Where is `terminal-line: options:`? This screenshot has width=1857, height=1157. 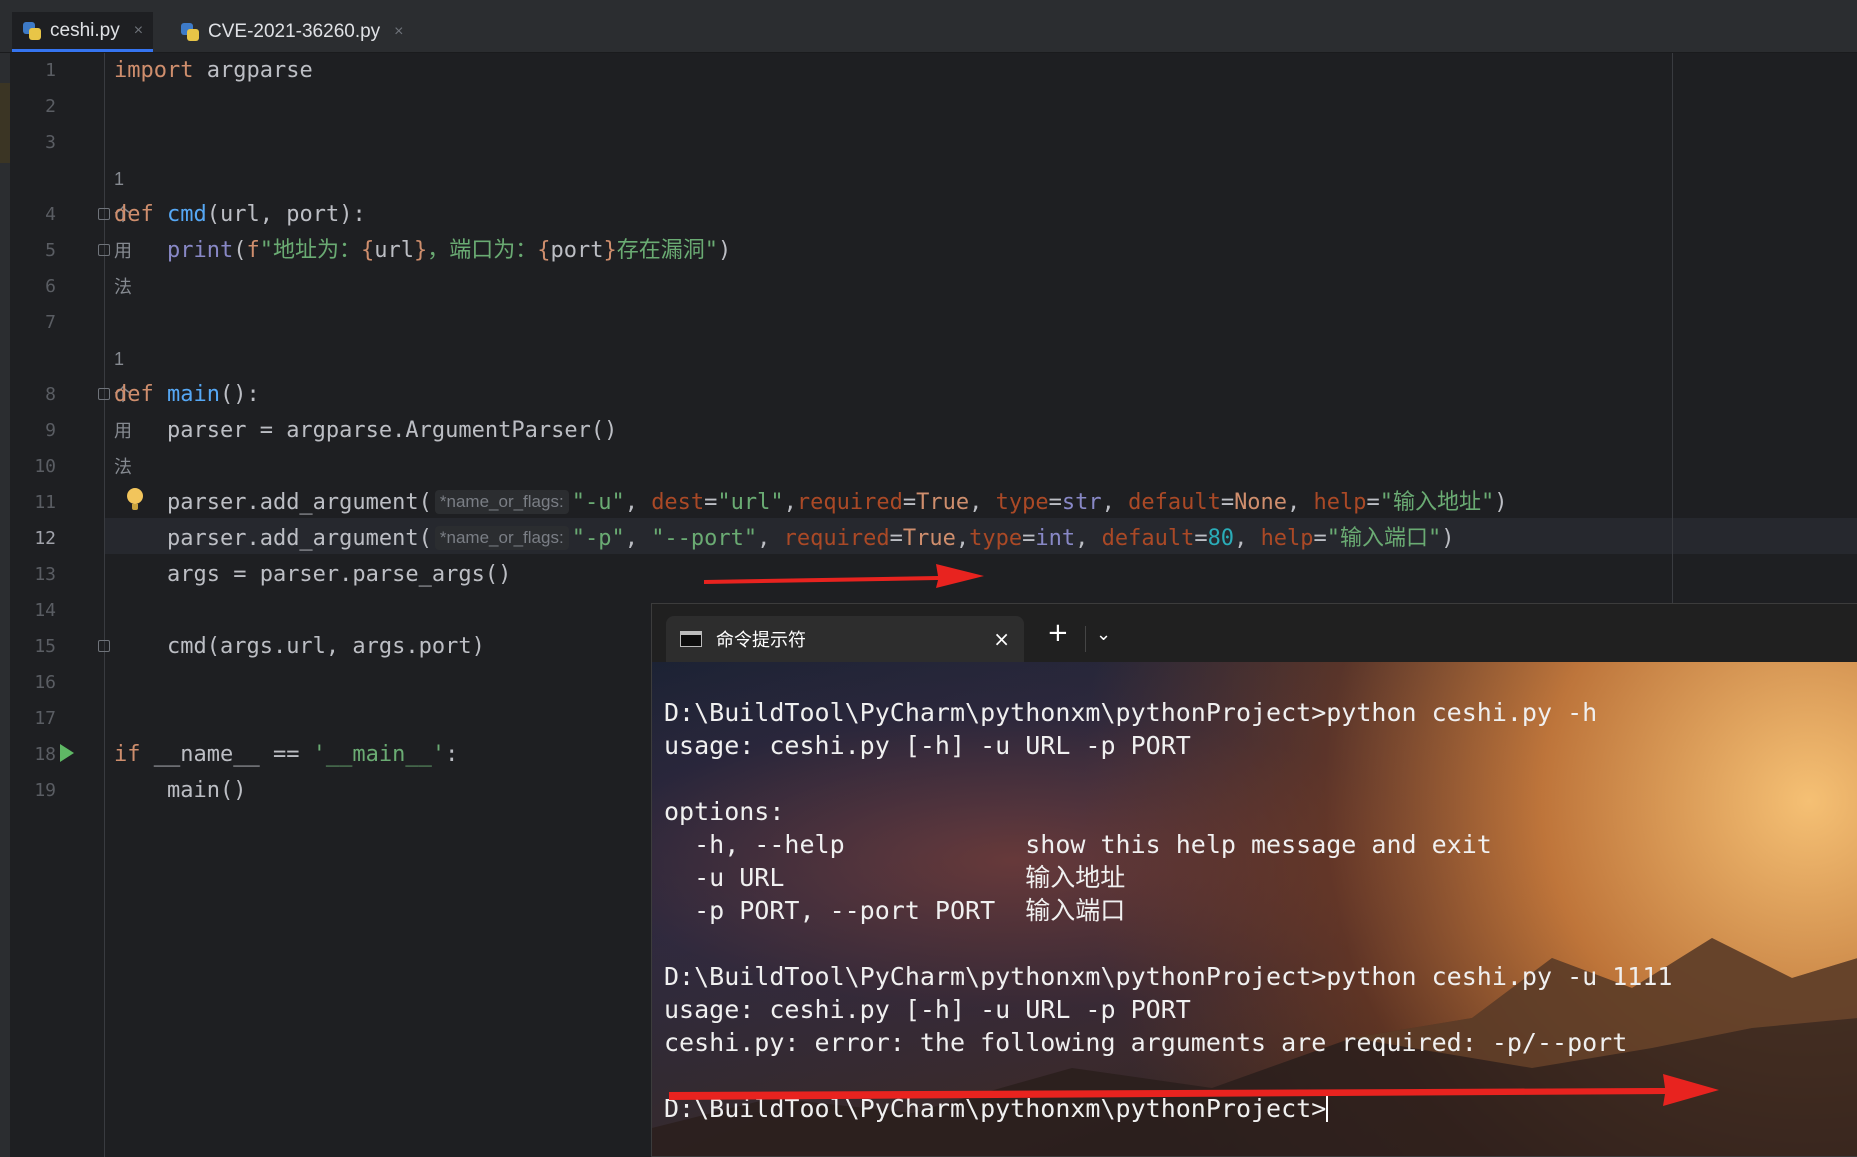
terminal-line: options: is located at coordinates (724, 811).